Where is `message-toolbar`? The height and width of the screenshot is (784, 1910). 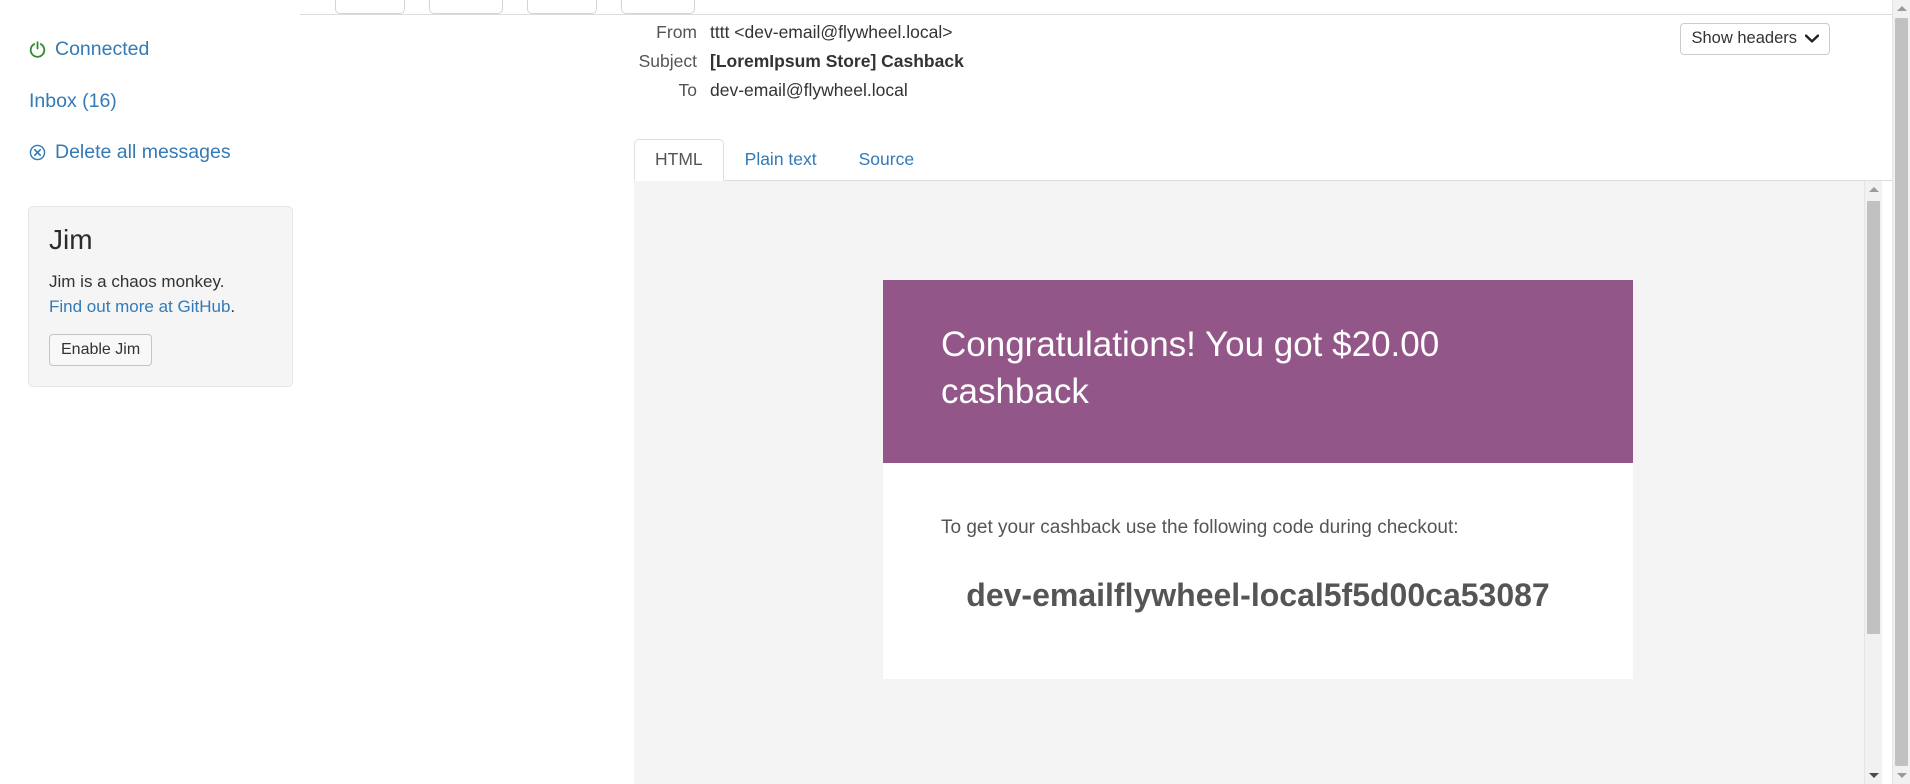
message-toolbar is located at coordinates (515, 7).